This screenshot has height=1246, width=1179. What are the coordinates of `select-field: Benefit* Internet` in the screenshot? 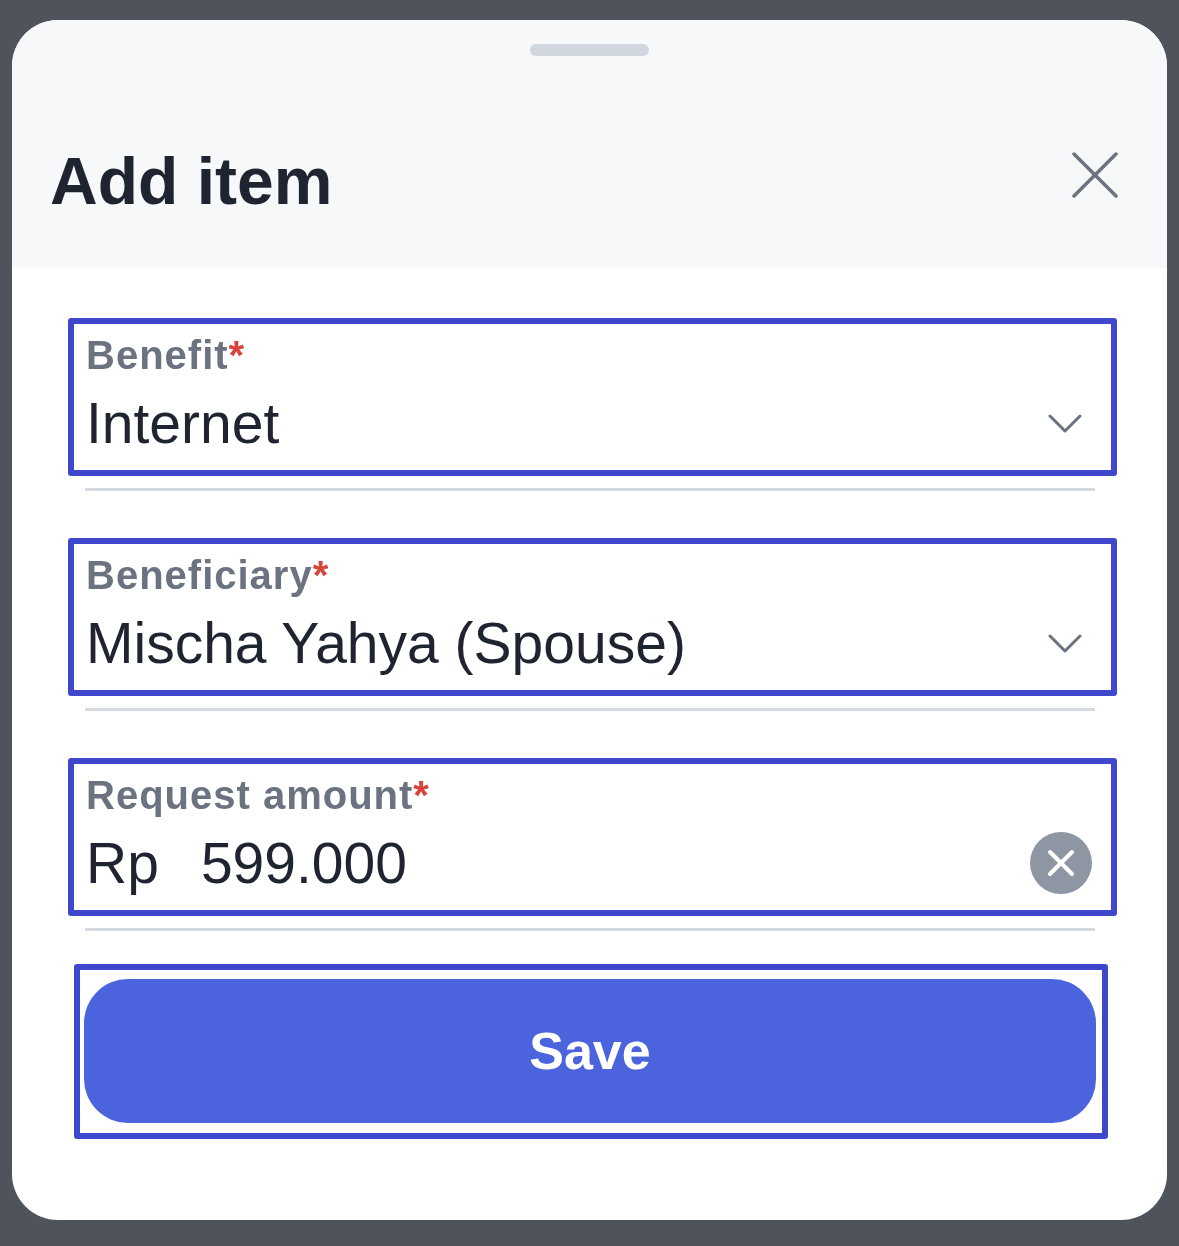 It's located at (592, 397).